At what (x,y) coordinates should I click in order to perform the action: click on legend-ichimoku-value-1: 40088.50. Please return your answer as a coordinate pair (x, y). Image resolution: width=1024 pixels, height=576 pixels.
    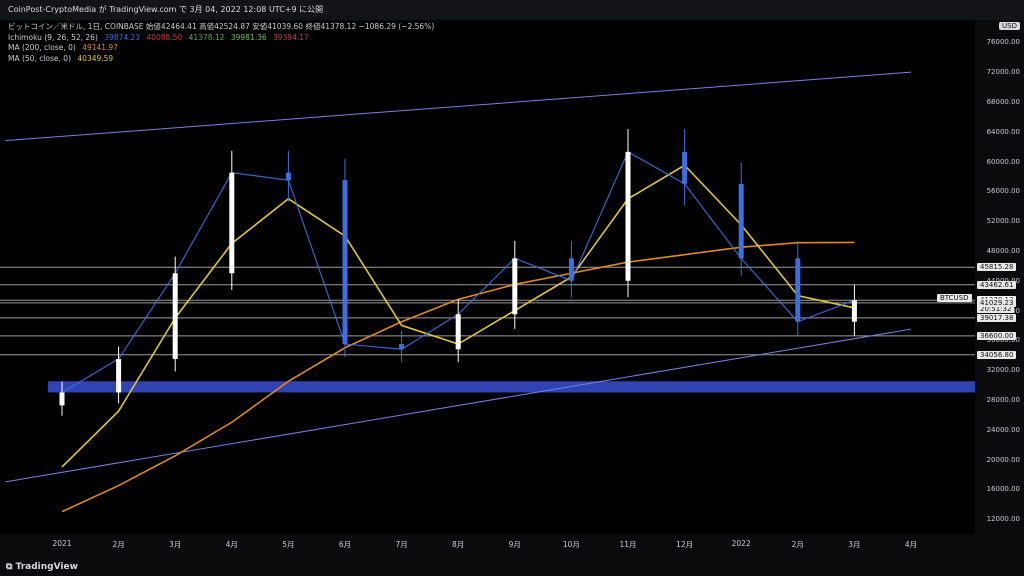
    Looking at the image, I should click on (164, 37).